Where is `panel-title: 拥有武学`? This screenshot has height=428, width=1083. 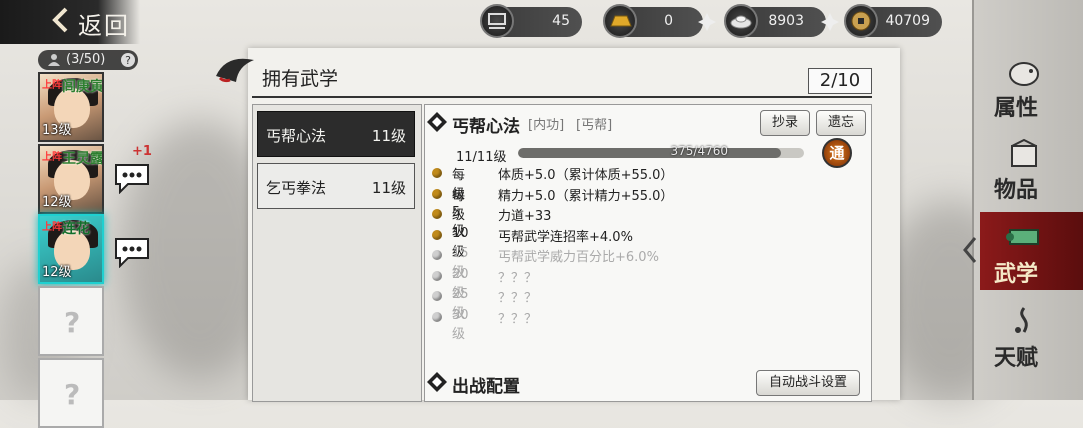
panel-title: 拥有武学 is located at coordinates (300, 79).